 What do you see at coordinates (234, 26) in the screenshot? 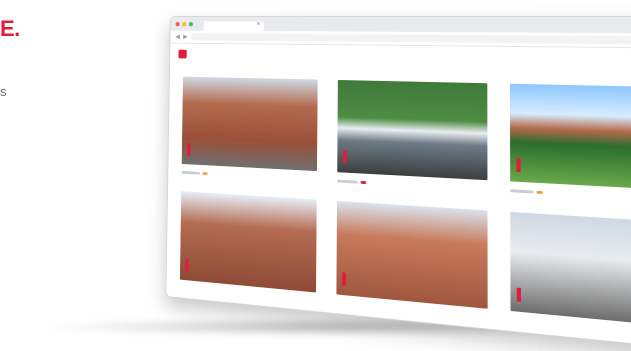
I see `browser-tab: ×` at bounding box center [234, 26].